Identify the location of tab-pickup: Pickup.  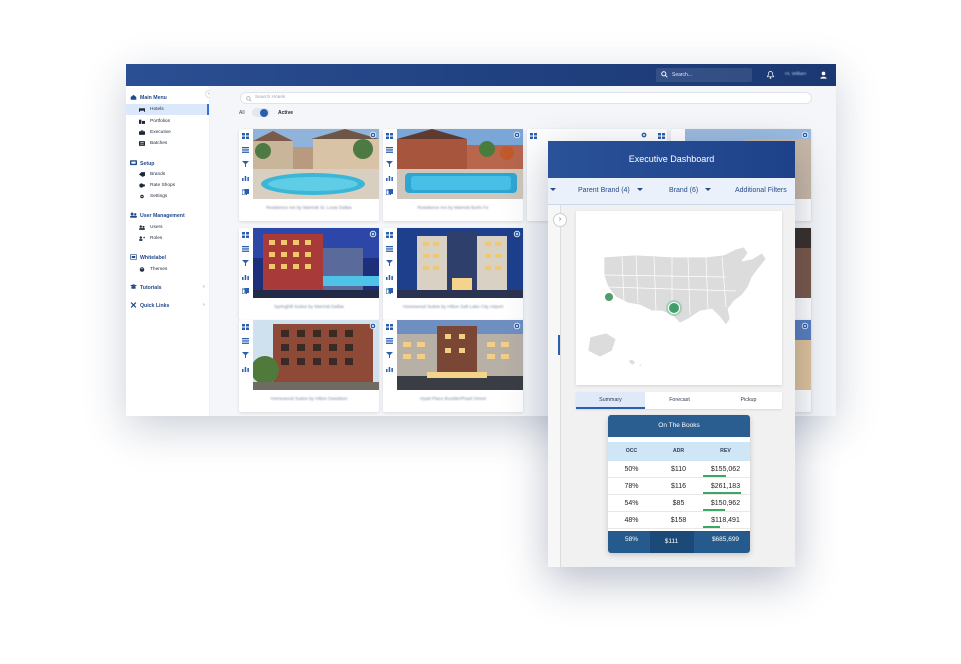
(748, 400).